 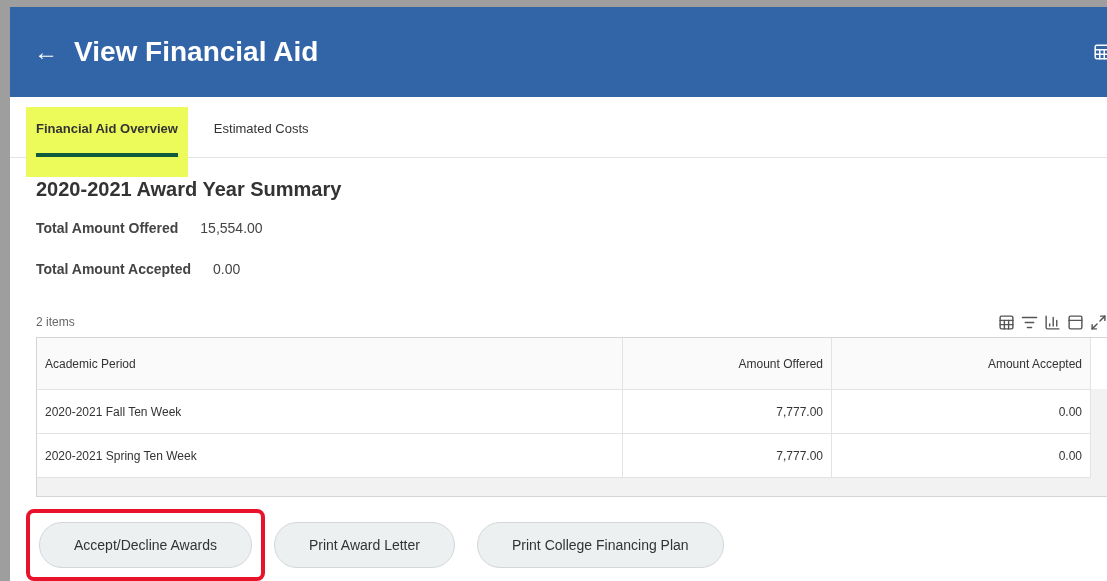 What do you see at coordinates (46, 52) in the screenshot?
I see `back-arrow: ←` at bounding box center [46, 52].